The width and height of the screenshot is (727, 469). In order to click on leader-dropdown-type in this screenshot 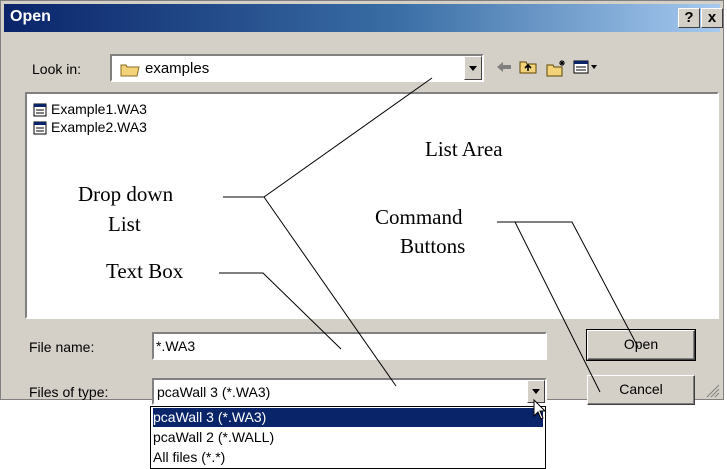, I will do `click(330, 291)`.